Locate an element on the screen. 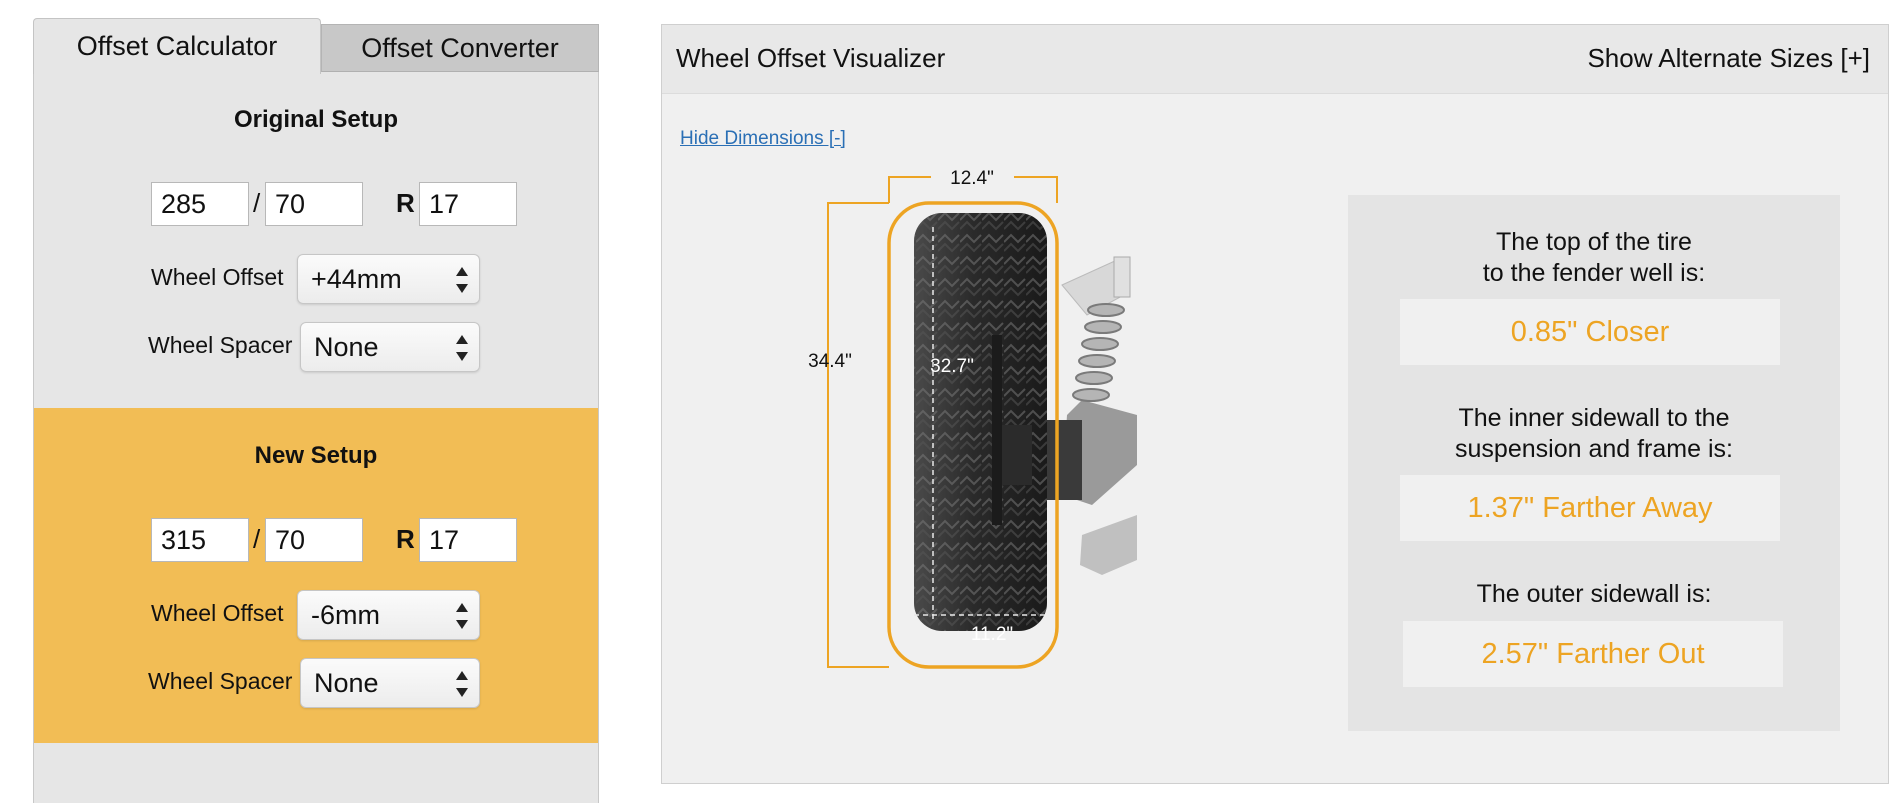 This screenshot has height=803, width=1900. new-rim-diameter-input is located at coordinates (468, 540).